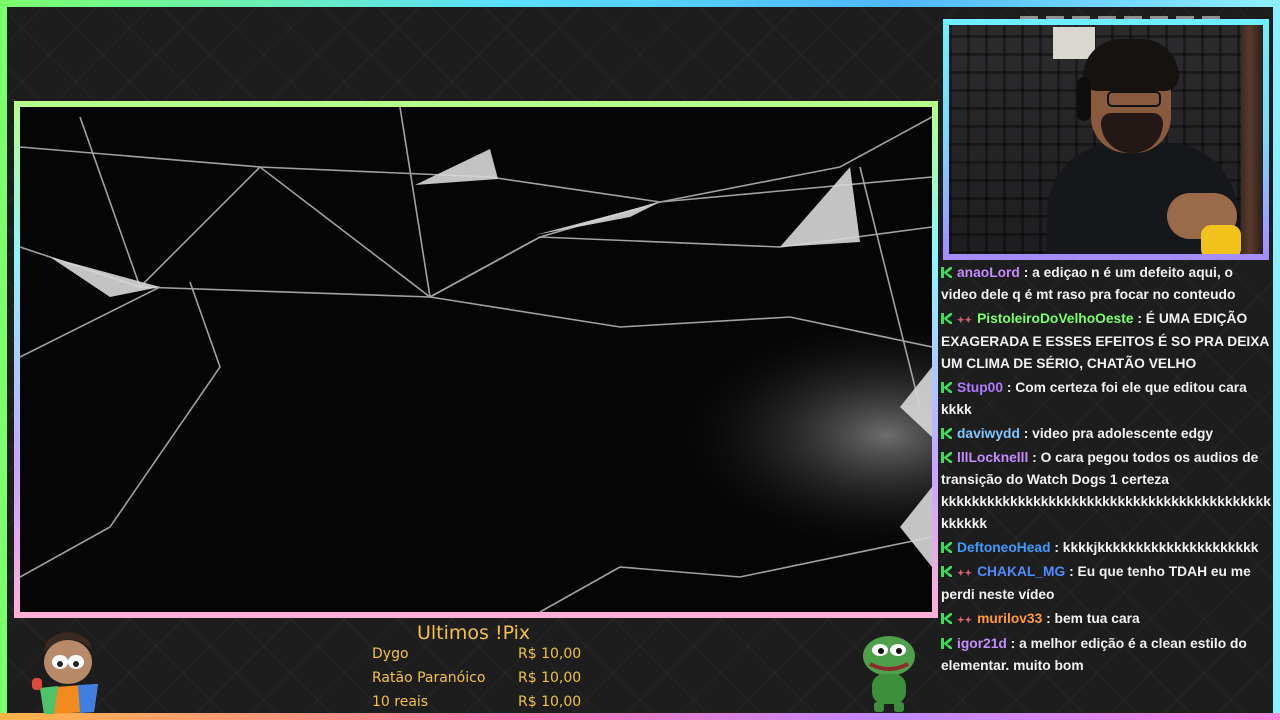 The image size is (1280, 720). What do you see at coordinates (889, 674) in the screenshot?
I see `pepe-frog-sticker` at bounding box center [889, 674].